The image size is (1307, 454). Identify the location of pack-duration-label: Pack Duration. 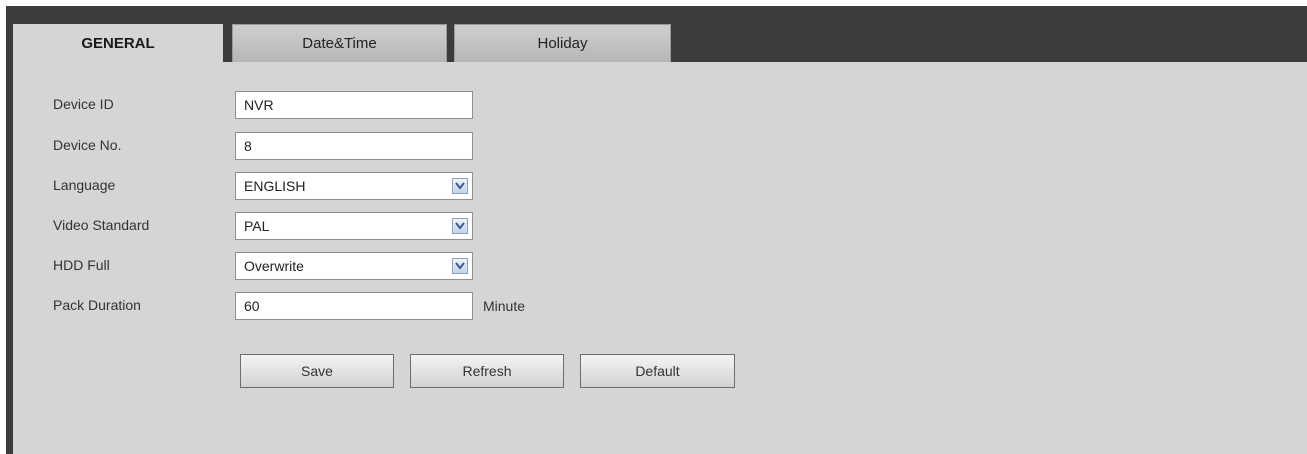
(97, 305).